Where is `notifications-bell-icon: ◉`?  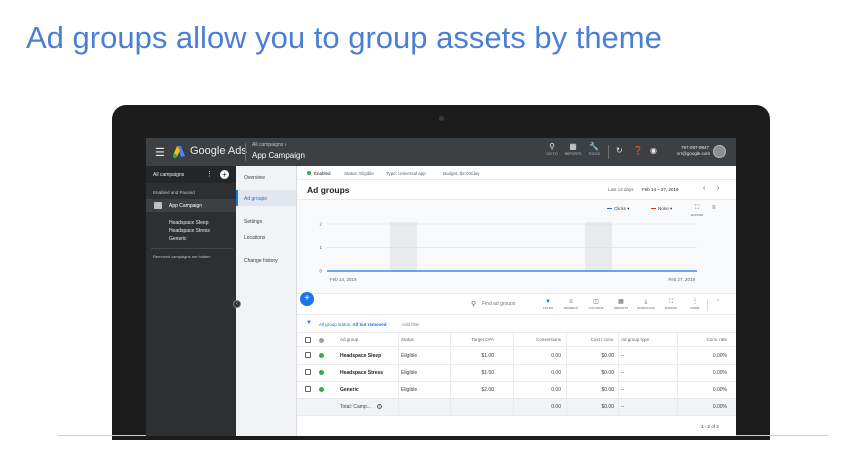
notifications-bell-icon: ◉ is located at coordinates (653, 150).